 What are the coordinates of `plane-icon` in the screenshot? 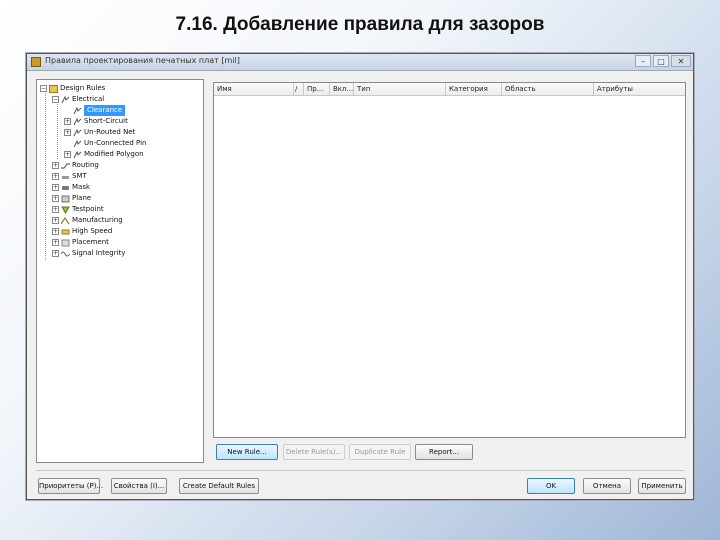 It's located at (65, 199).